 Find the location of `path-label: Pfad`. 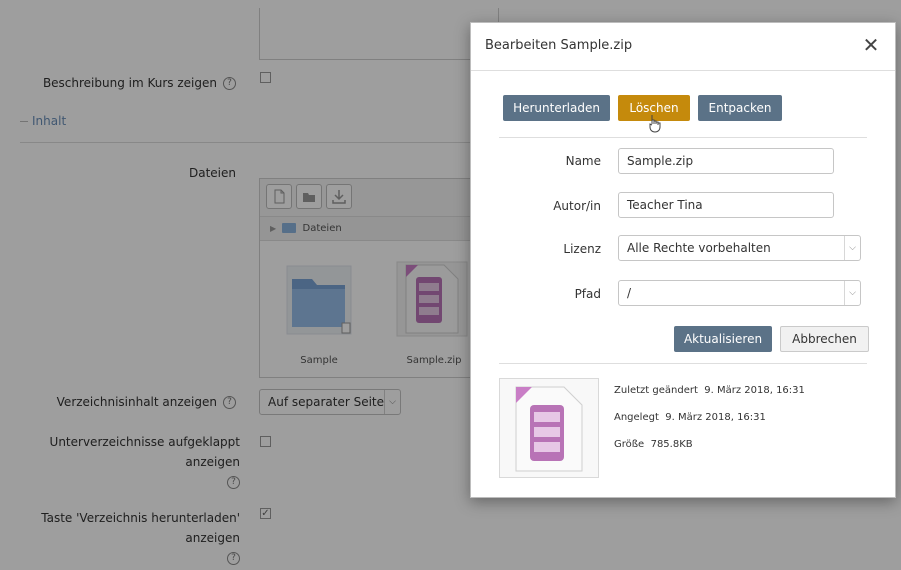

path-label: Pfad is located at coordinates (587, 294).